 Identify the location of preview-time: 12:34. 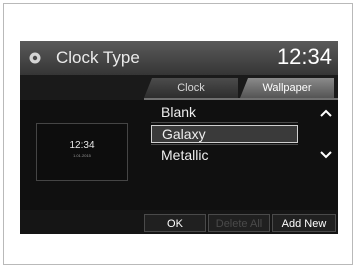
(82, 145).